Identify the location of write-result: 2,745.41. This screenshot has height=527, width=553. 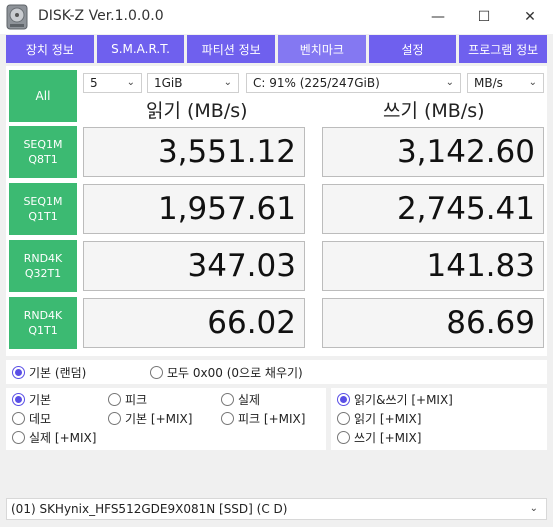
(433, 209).